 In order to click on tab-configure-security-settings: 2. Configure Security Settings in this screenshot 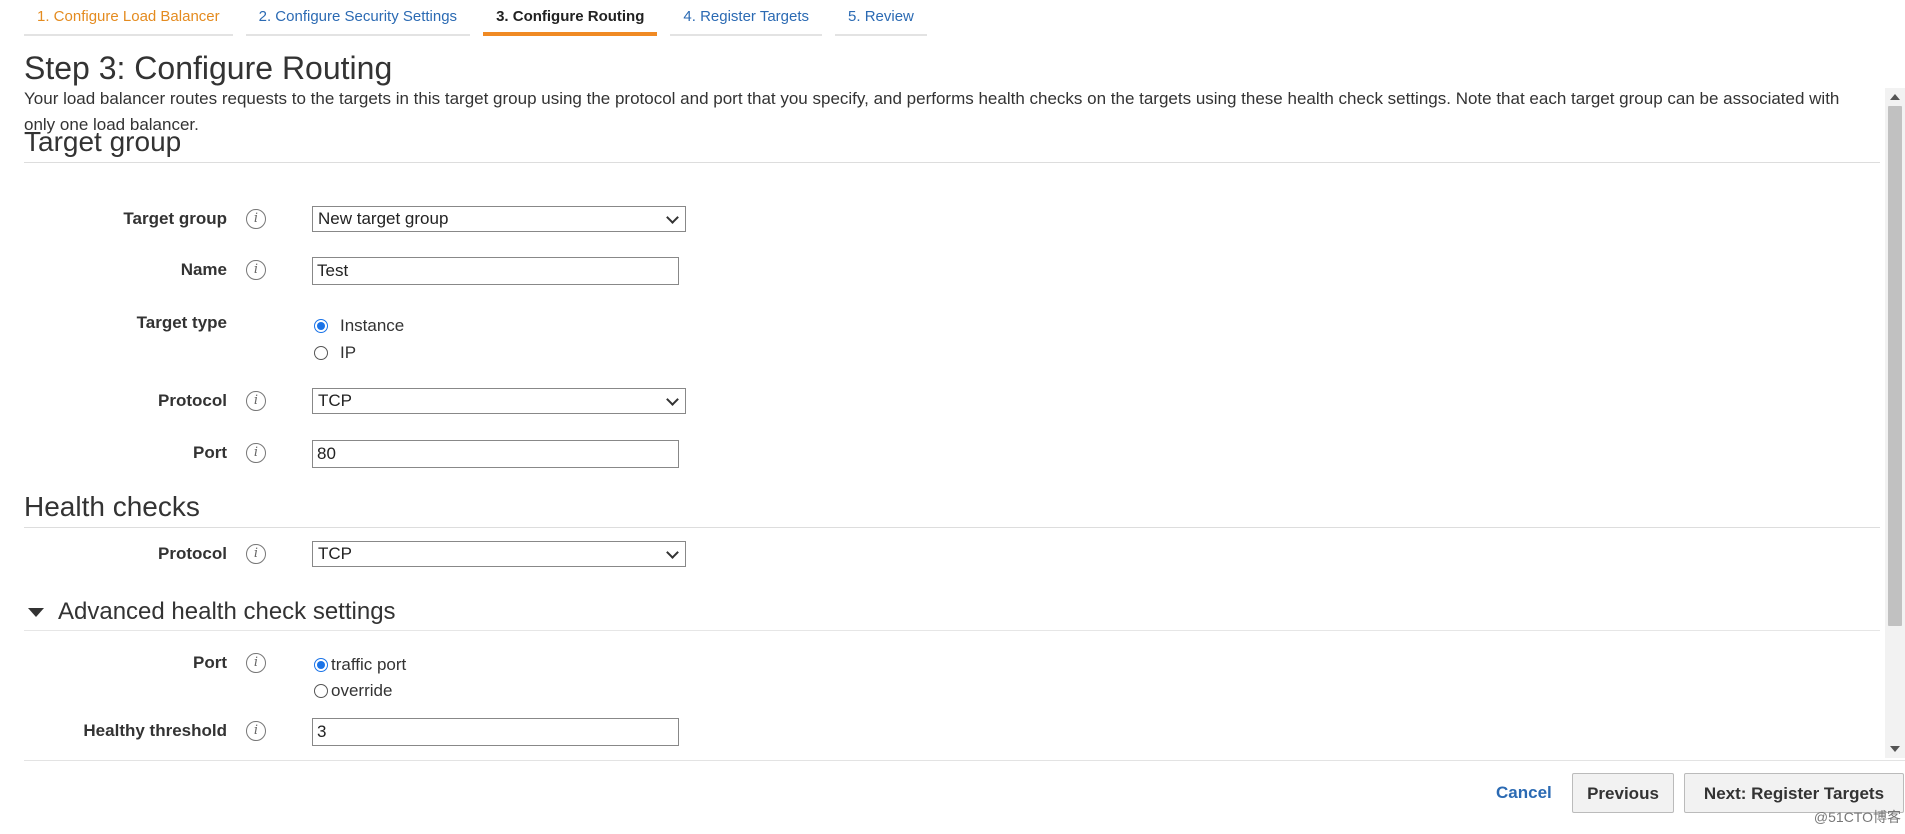, I will do `click(358, 18)`.